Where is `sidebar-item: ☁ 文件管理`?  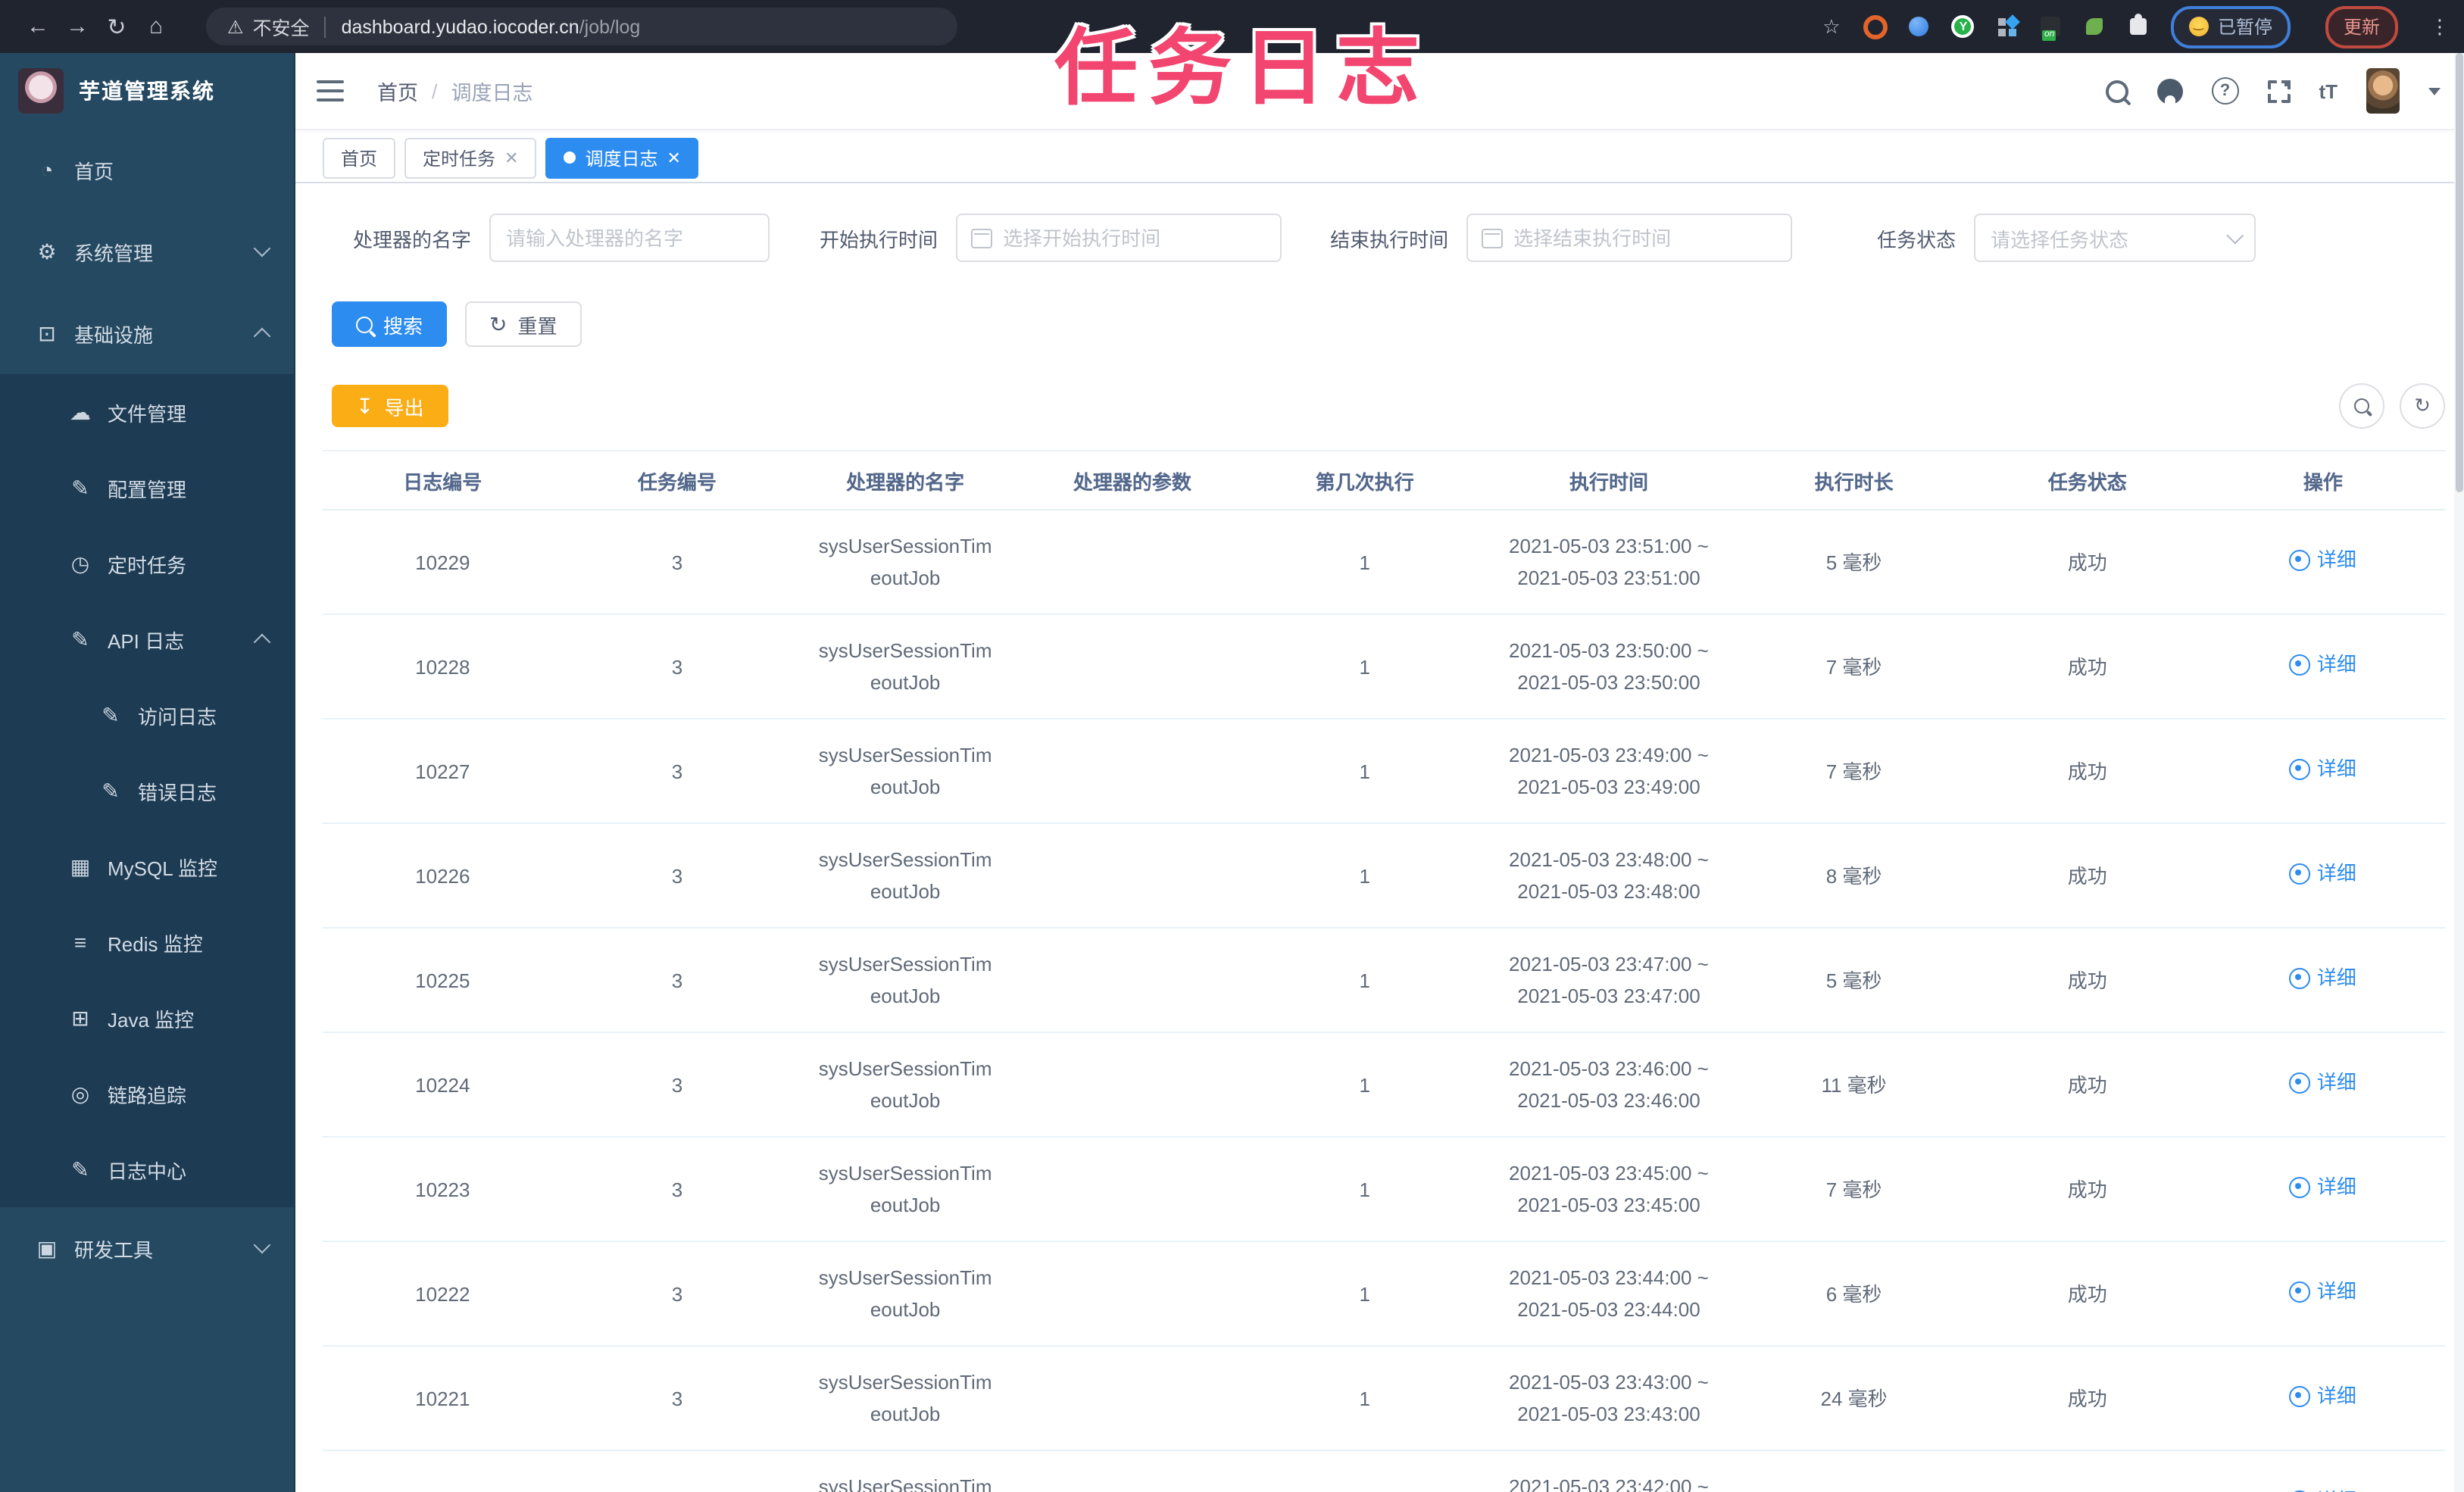
sidebar-item: ☁ 文件管理 is located at coordinates (147, 412).